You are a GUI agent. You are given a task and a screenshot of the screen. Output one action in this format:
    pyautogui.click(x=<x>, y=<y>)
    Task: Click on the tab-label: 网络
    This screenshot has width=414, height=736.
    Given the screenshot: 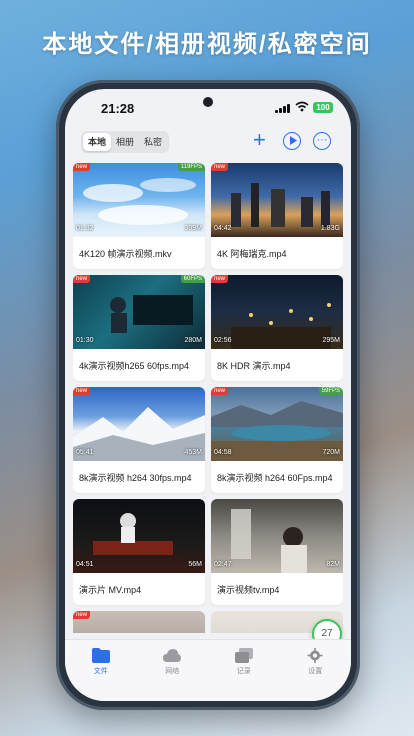 What is the action you would take?
    pyautogui.click(x=172, y=671)
    